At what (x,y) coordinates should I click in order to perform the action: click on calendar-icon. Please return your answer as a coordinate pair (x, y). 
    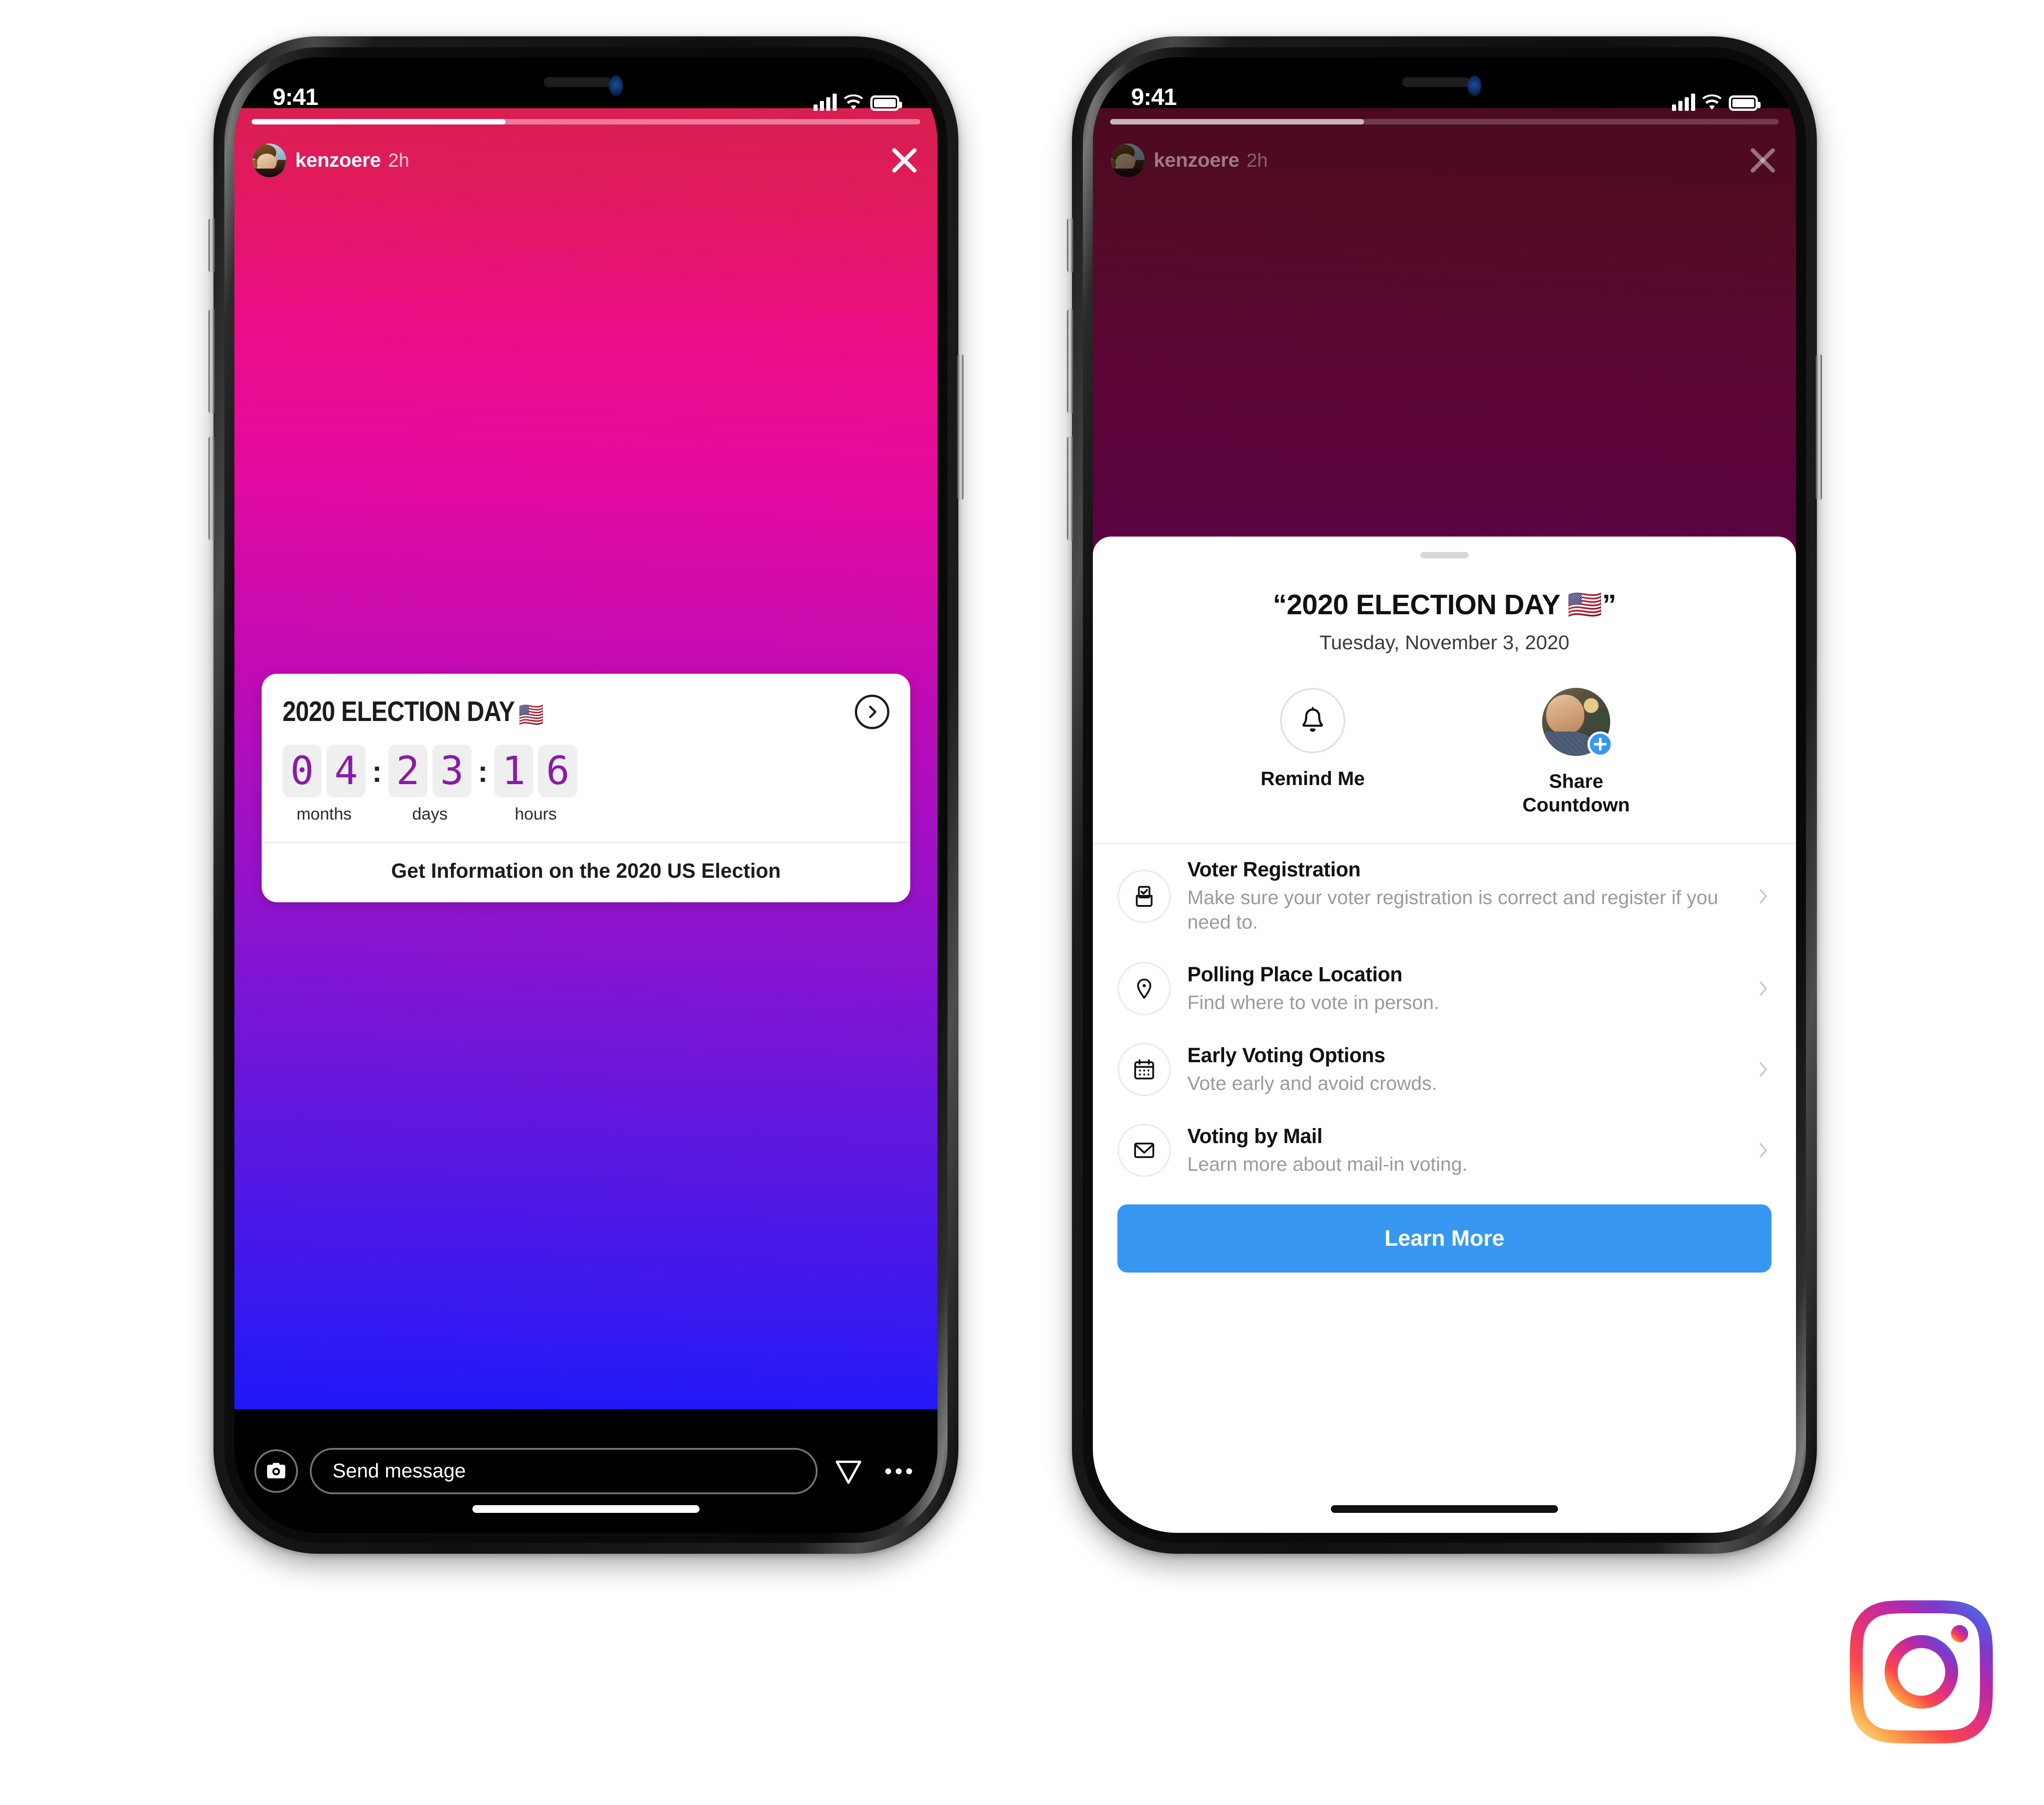
    Looking at the image, I should click on (1144, 1070).